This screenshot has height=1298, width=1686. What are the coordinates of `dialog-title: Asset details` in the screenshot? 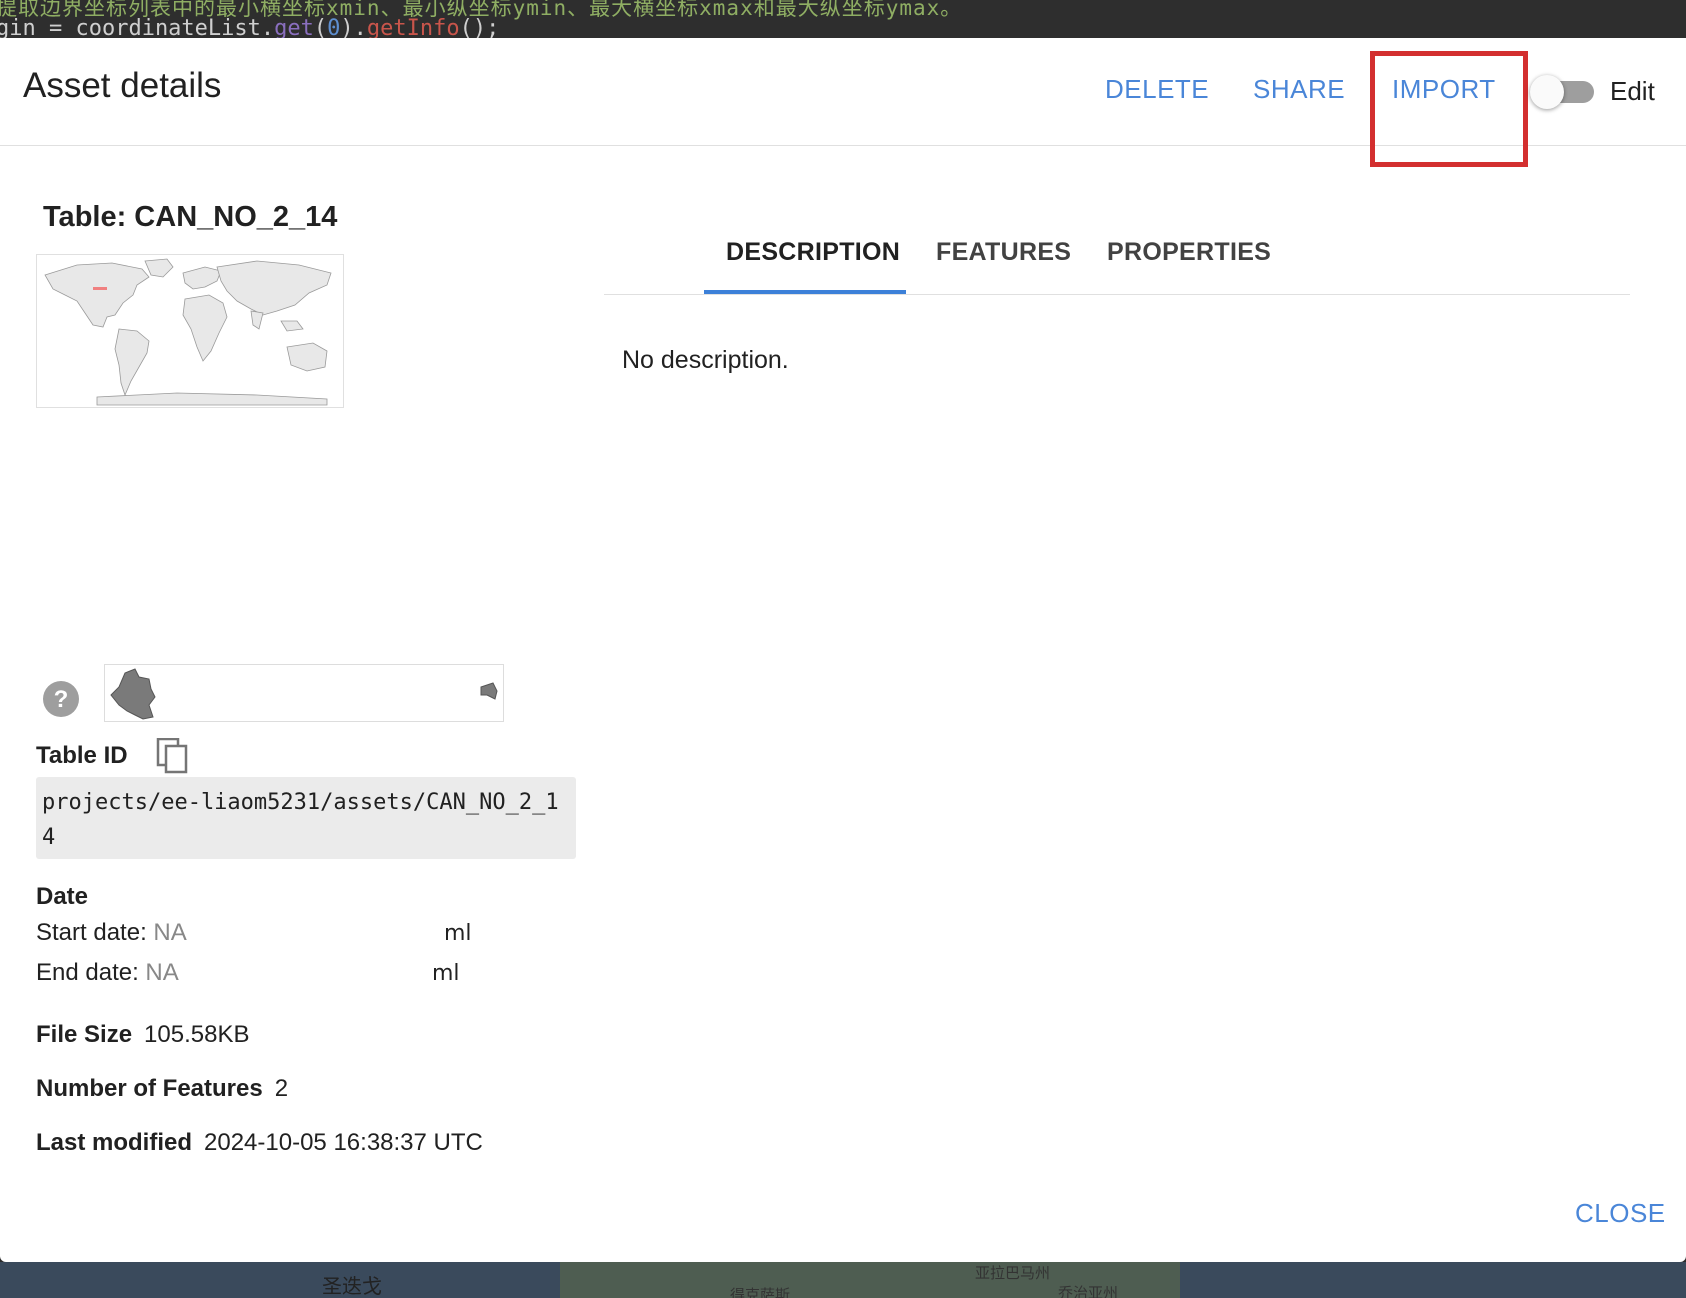 It's located at (122, 85).